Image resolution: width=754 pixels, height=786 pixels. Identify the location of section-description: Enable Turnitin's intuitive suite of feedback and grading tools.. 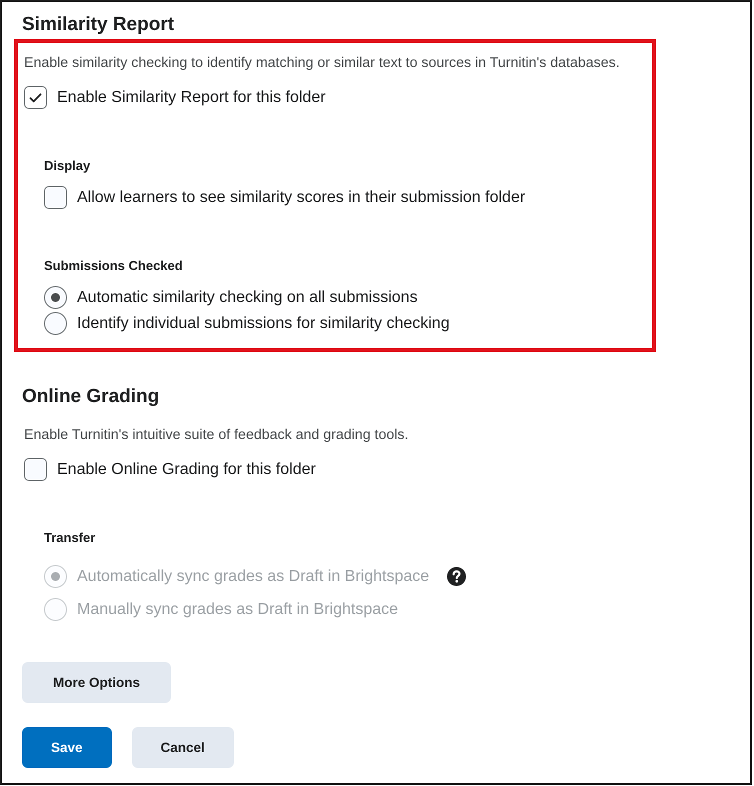
(217, 435).